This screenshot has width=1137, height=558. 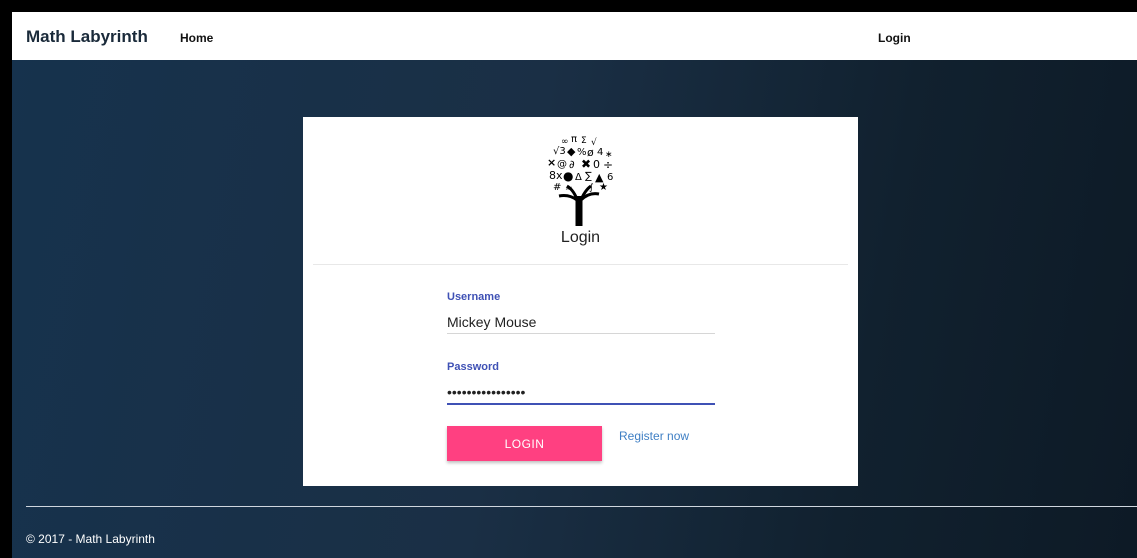 I want to click on nav-home-link: Home, so click(x=196, y=38).